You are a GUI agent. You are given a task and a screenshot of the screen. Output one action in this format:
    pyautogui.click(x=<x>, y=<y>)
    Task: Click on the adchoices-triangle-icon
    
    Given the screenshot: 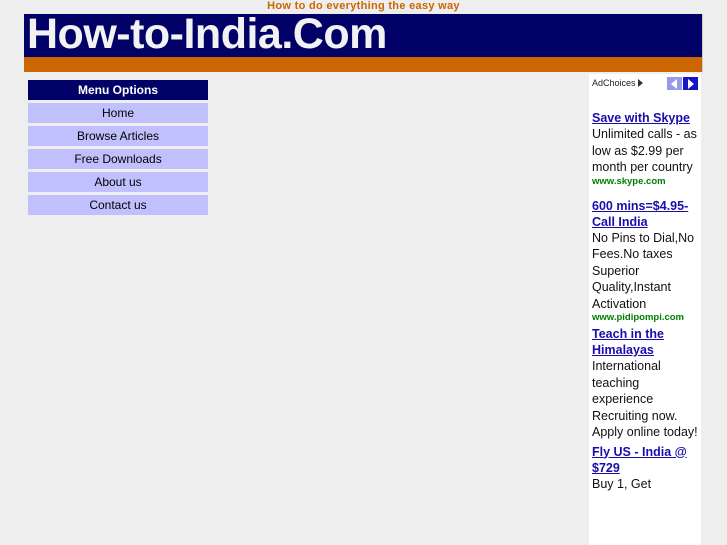 What is the action you would take?
    pyautogui.click(x=640, y=83)
    